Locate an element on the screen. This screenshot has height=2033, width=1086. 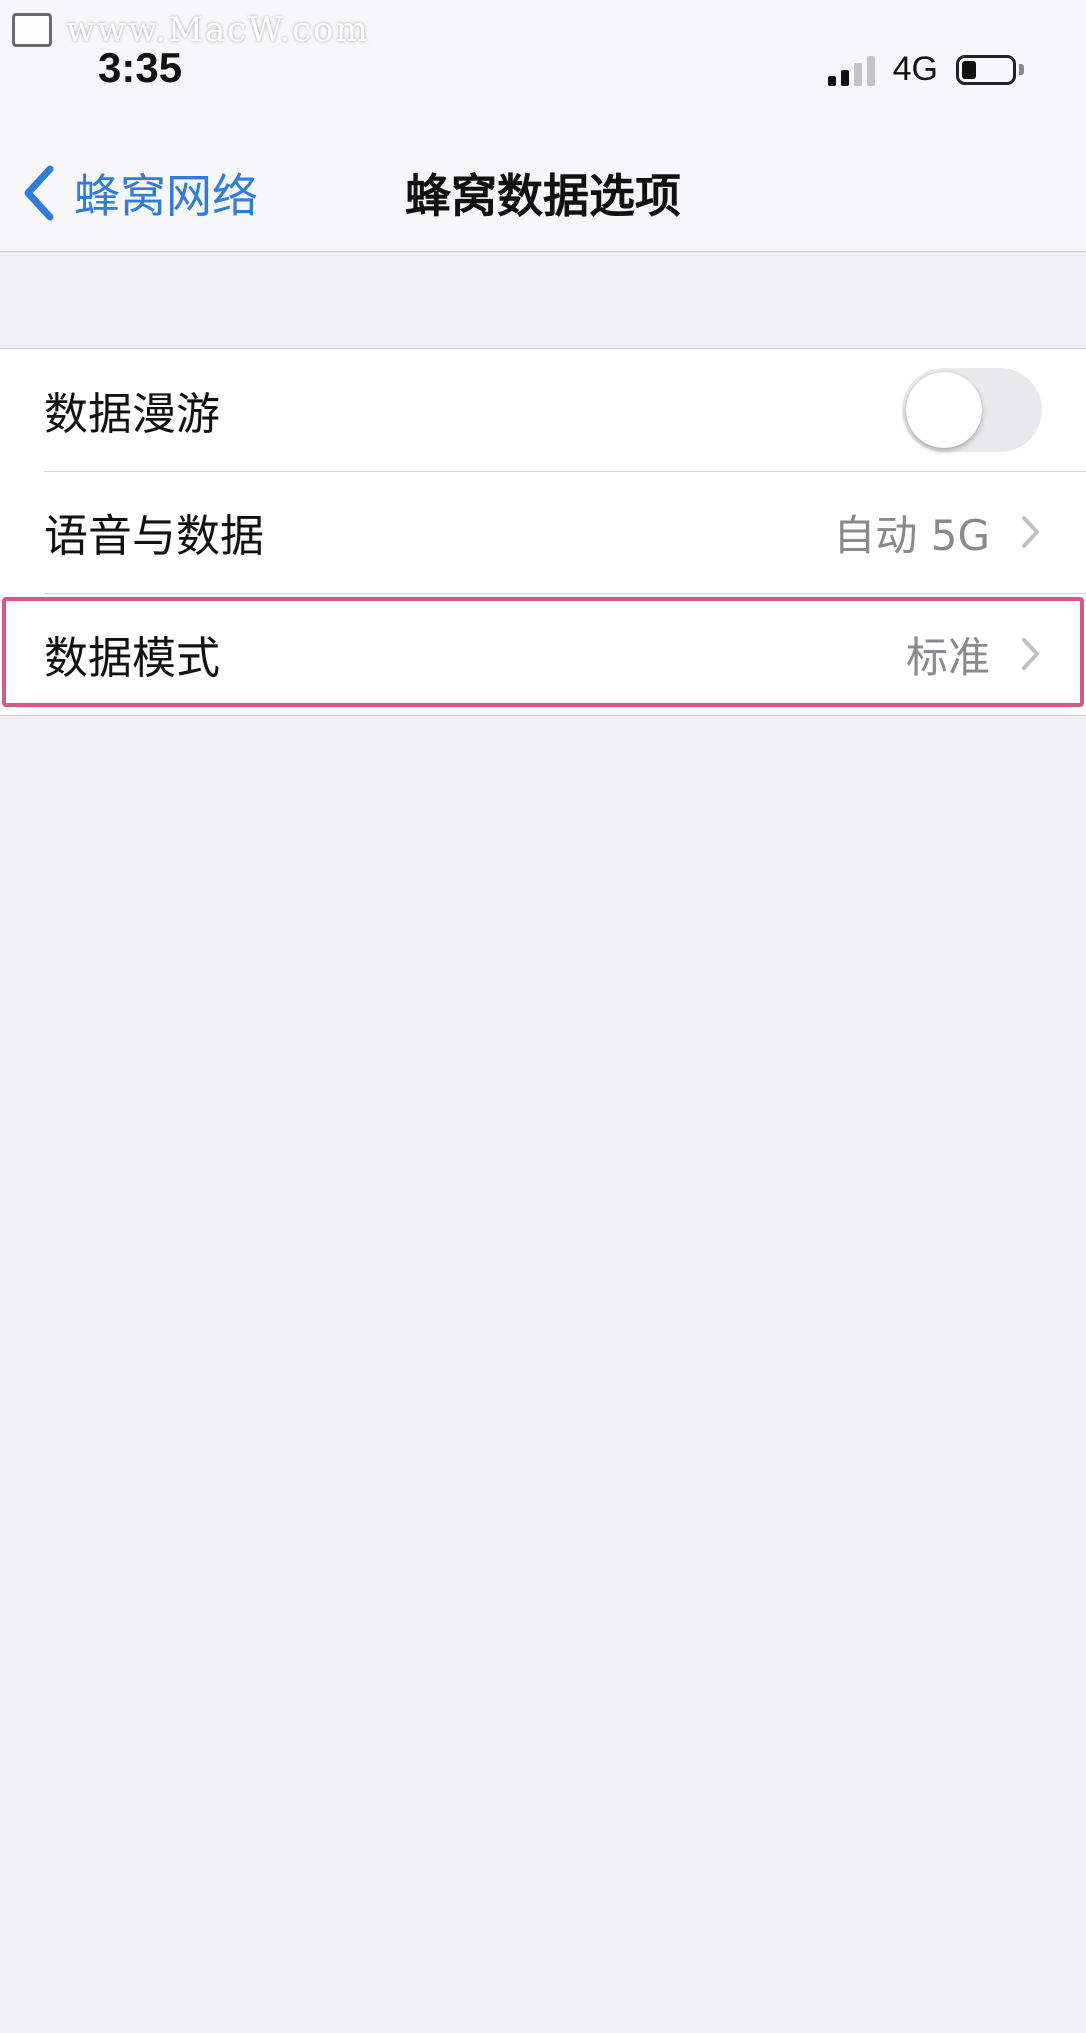
voice-data-value: 自动 5G is located at coordinates (911, 535).